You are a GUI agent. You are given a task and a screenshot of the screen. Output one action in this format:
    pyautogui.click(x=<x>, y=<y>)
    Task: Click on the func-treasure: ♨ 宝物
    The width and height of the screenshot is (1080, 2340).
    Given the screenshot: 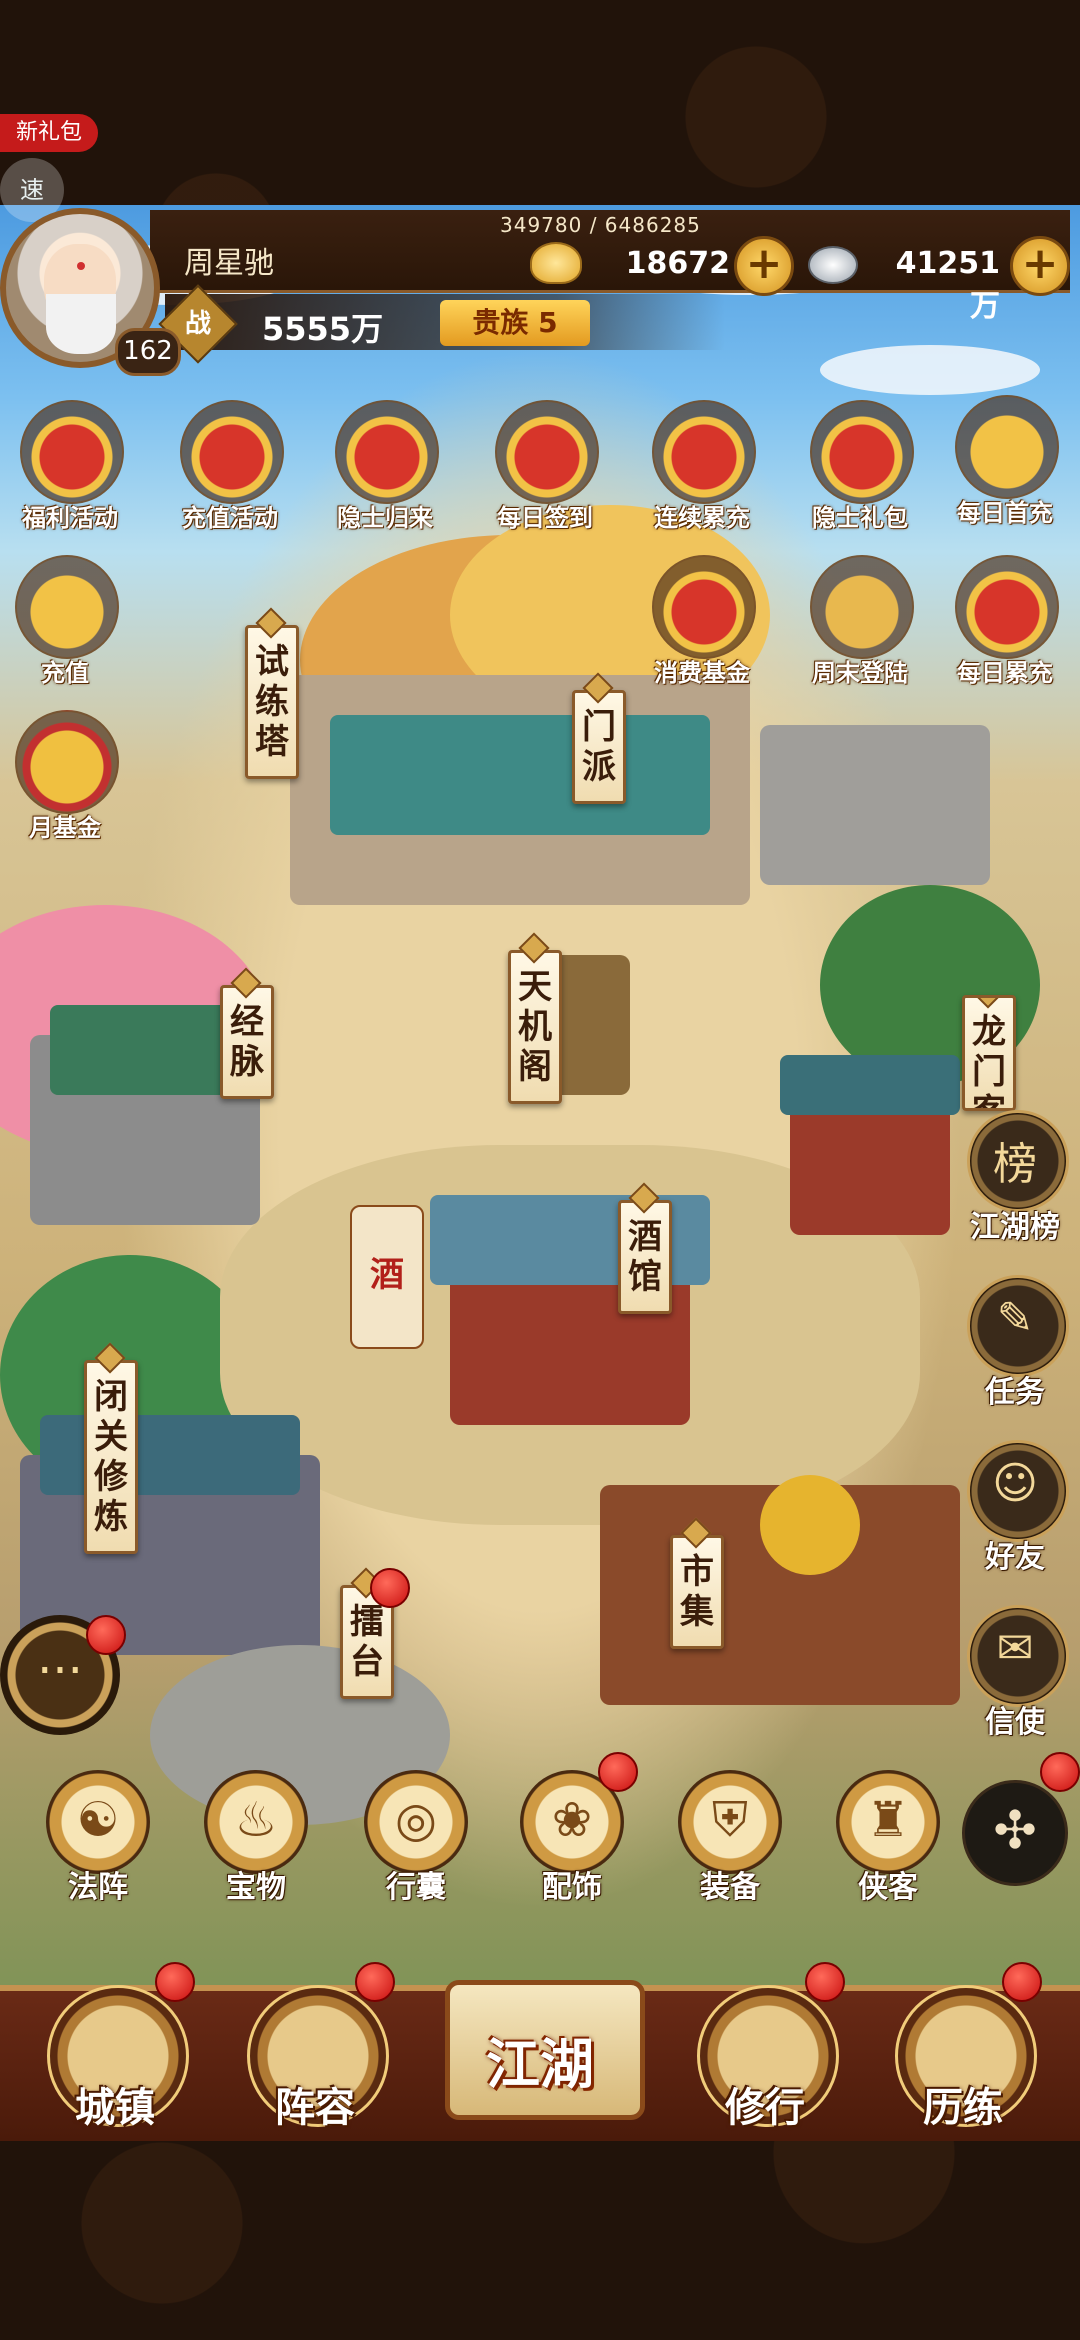 What is the action you would take?
    pyautogui.click(x=256, y=1840)
    